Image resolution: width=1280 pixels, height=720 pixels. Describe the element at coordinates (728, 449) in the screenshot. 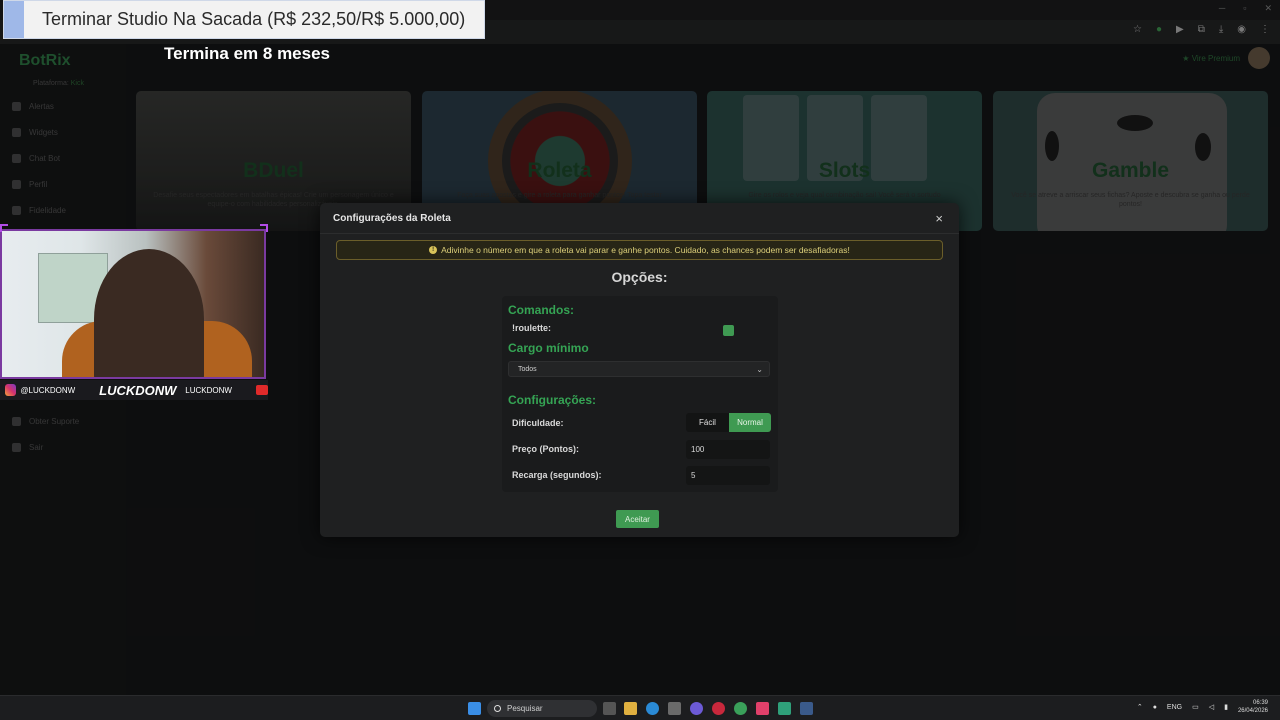

I see `price-input: 100` at that location.